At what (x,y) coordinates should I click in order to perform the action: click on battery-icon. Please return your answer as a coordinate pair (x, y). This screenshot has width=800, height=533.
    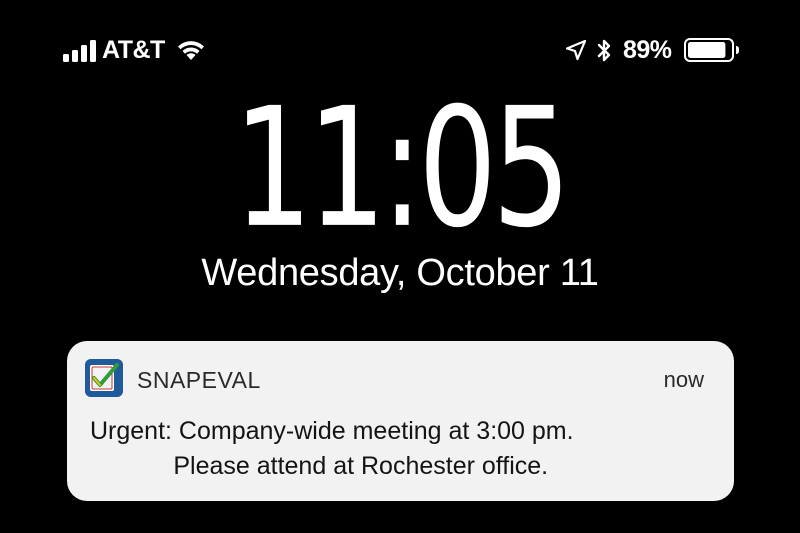
    Looking at the image, I should click on (711, 50).